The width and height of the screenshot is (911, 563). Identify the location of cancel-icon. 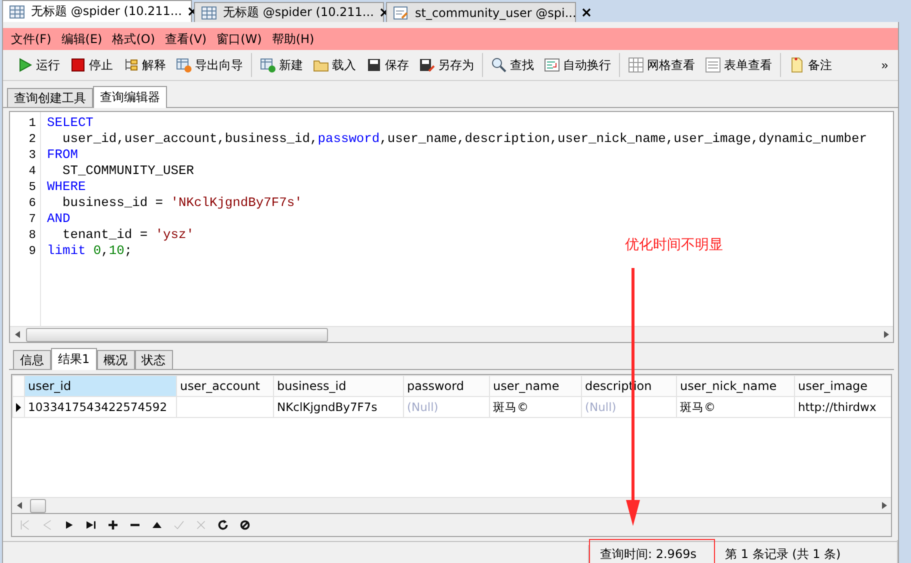
(245, 525).